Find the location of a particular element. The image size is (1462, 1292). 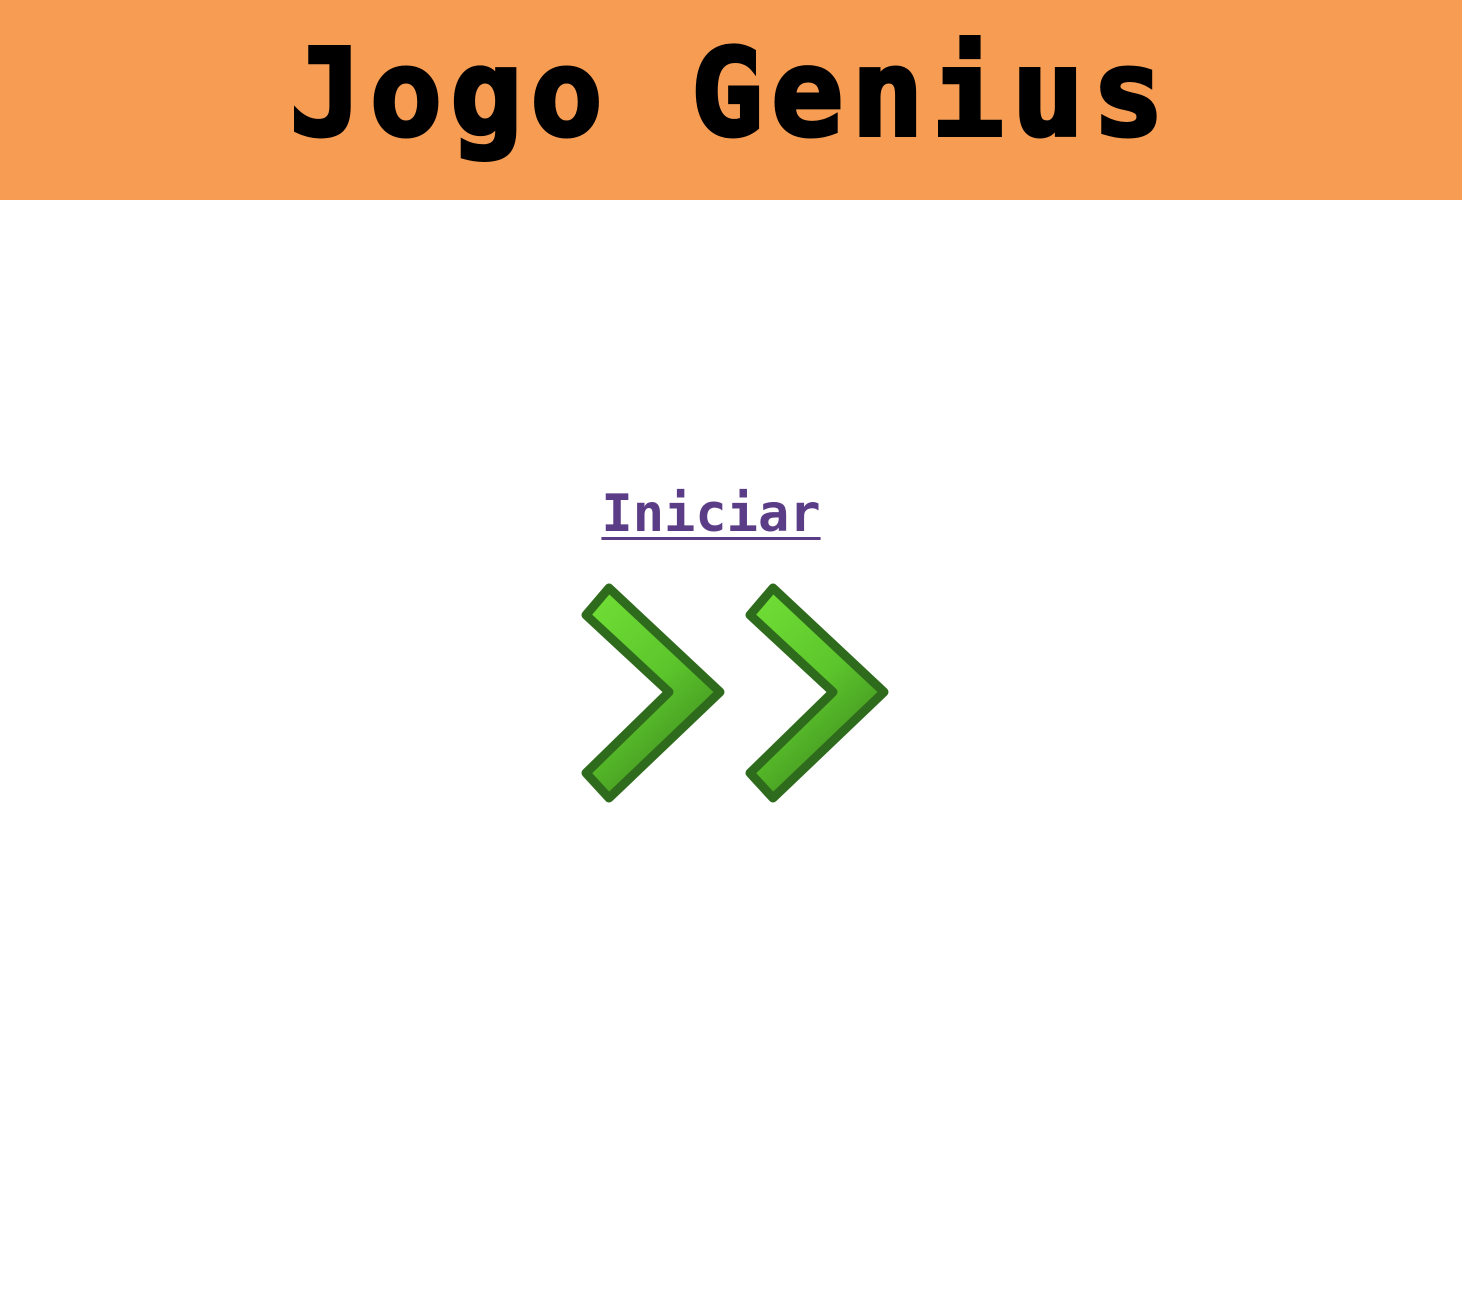

page-title: Jogo Genius is located at coordinates (730, 94).